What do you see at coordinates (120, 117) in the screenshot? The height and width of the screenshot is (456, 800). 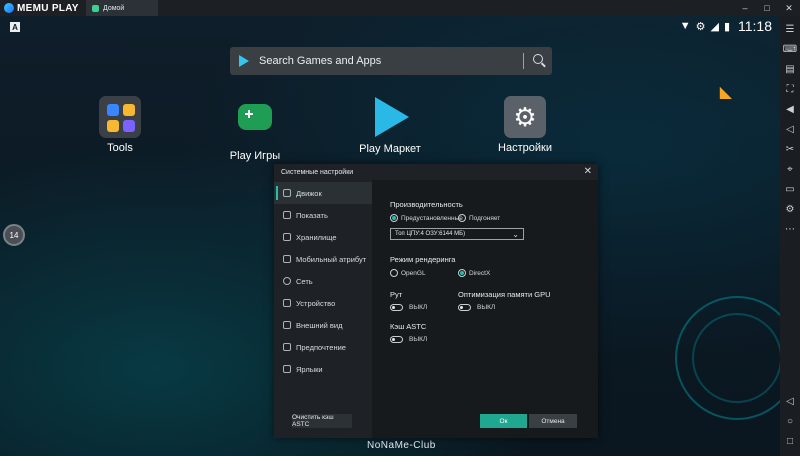 I see `tools-icon` at bounding box center [120, 117].